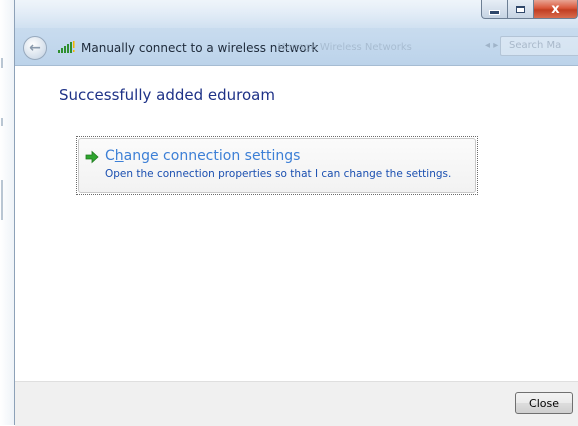 The width and height of the screenshot is (578, 426). I want to click on maximize-icon, so click(520, 9).